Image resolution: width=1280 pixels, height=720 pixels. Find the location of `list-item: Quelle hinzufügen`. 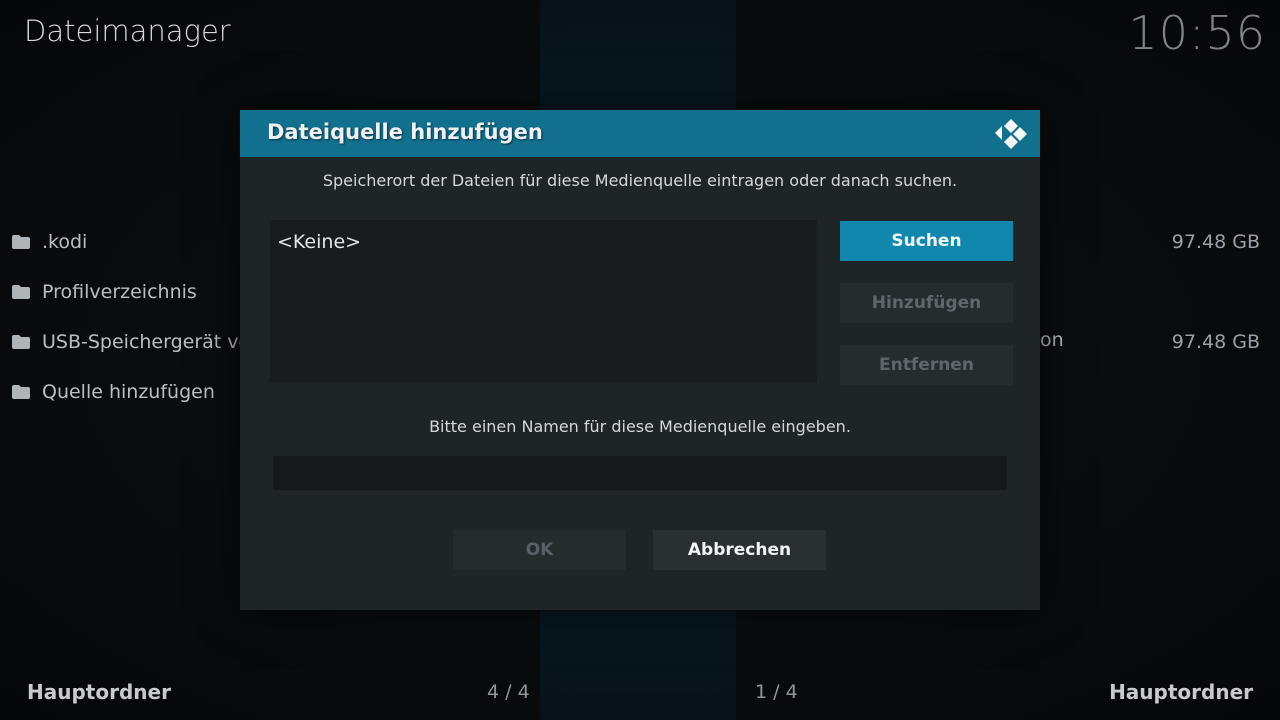

list-item: Quelle hinzufügen is located at coordinates (113, 392).